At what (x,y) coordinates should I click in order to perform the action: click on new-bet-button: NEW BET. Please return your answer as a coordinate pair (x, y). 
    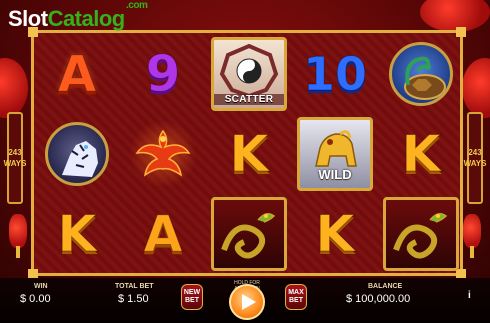
    Looking at the image, I should click on (192, 297).